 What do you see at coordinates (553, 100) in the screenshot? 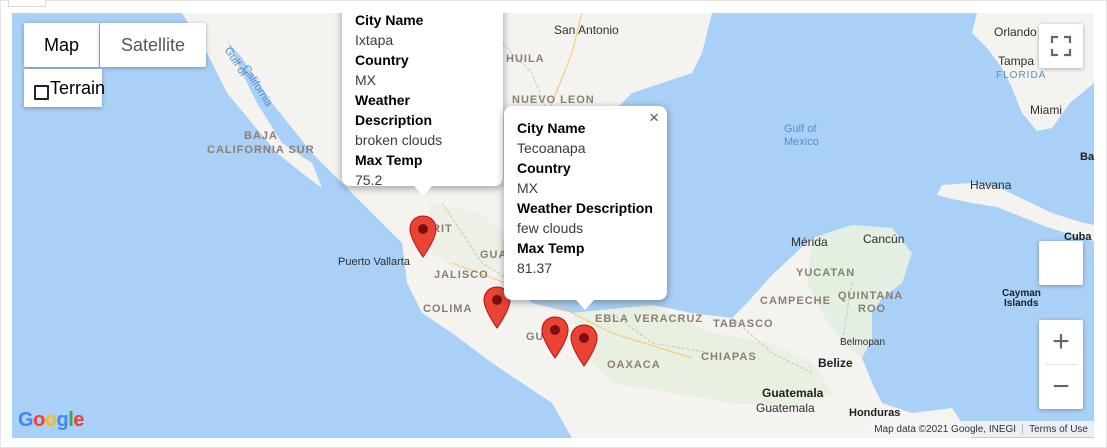
I see `label-nuevo-leon: NUEVO LEON` at bounding box center [553, 100].